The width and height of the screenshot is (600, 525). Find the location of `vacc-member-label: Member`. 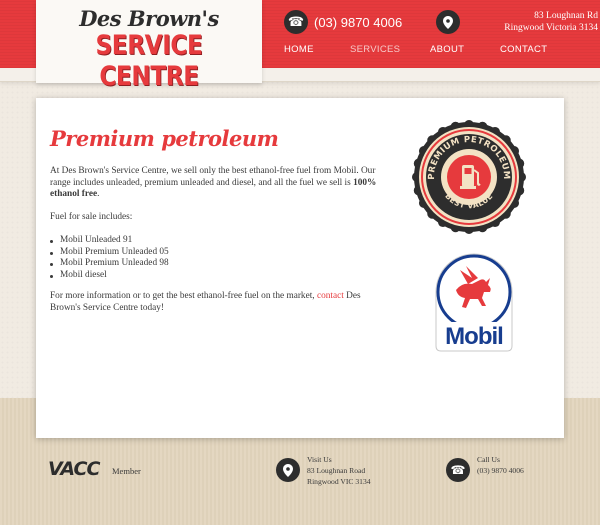

vacc-member-label: Member is located at coordinates (126, 471).